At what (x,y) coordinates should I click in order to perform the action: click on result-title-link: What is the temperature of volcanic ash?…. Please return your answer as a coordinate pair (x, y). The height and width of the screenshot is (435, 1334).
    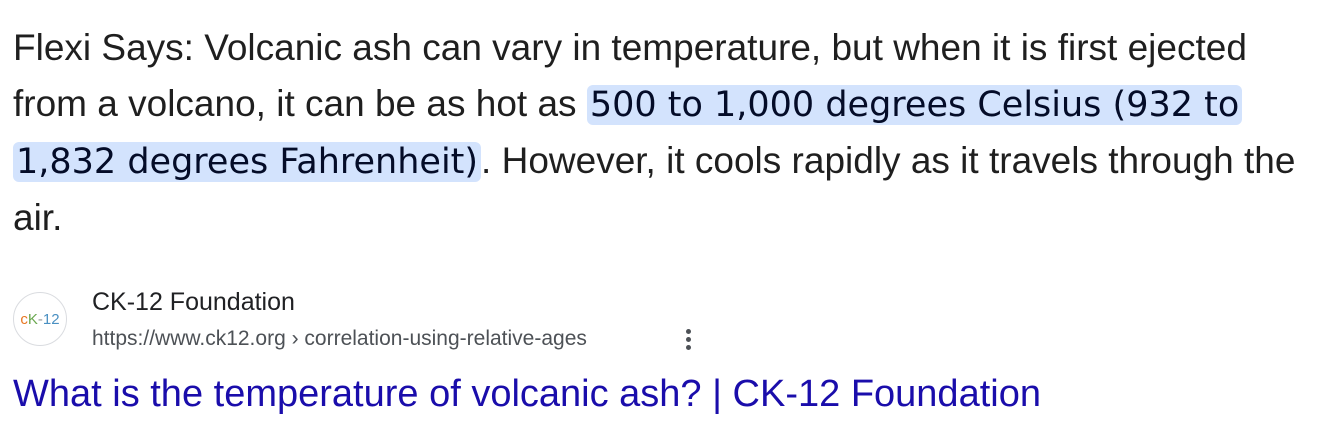
    Looking at the image, I should click on (527, 394).